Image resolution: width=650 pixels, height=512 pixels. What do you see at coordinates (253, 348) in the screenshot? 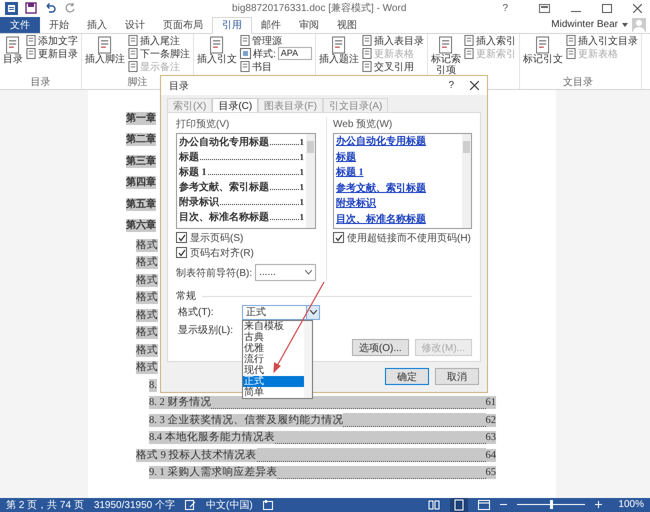
I see `format-option: 优雅` at bounding box center [253, 348].